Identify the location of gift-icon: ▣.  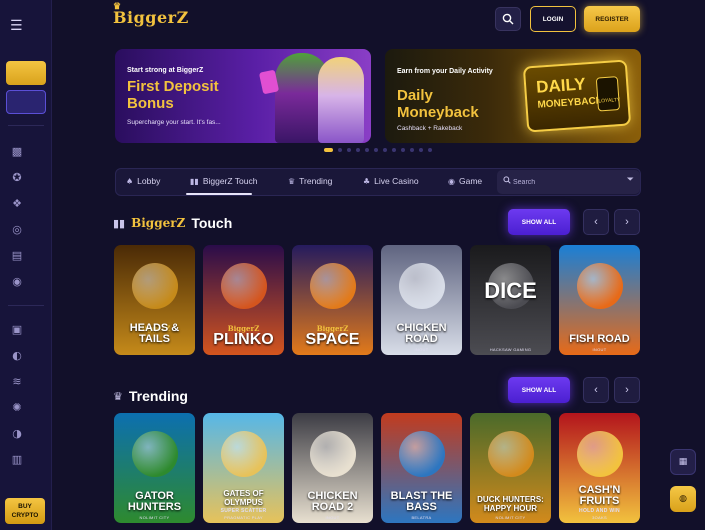
(17, 330).